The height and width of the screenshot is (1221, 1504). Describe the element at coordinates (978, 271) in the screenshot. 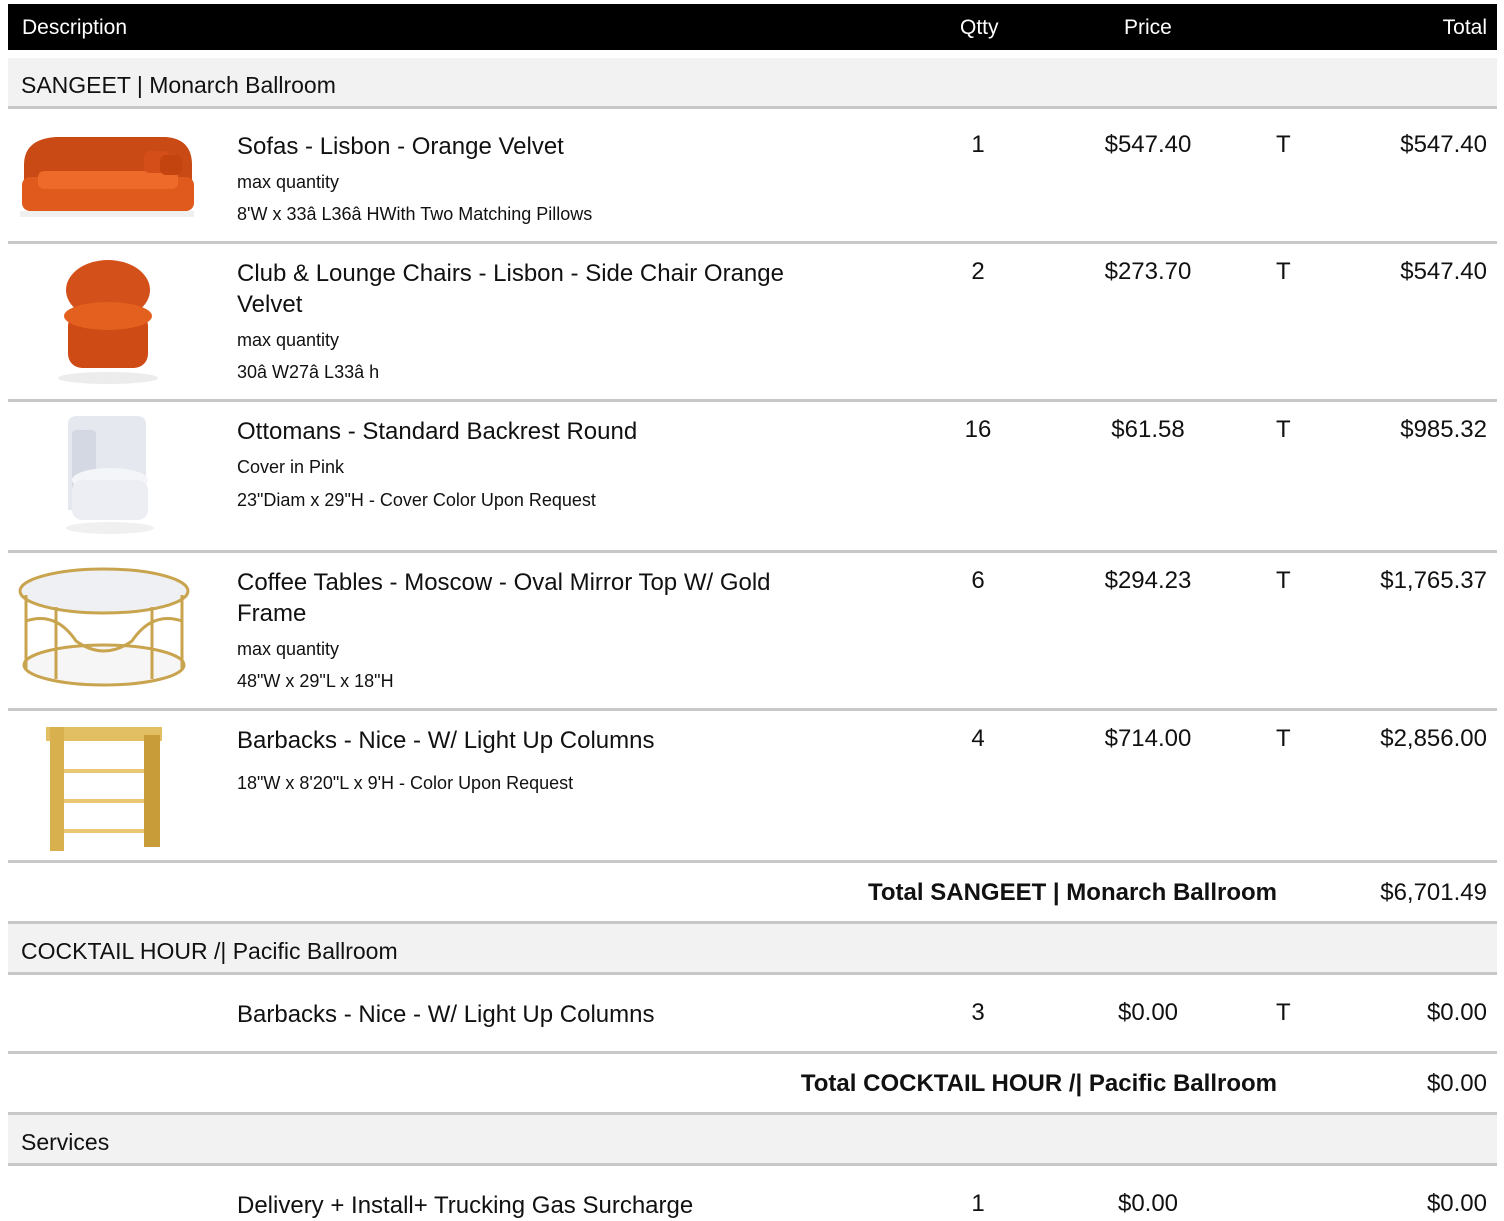

I see `item-qty: 2` at that location.